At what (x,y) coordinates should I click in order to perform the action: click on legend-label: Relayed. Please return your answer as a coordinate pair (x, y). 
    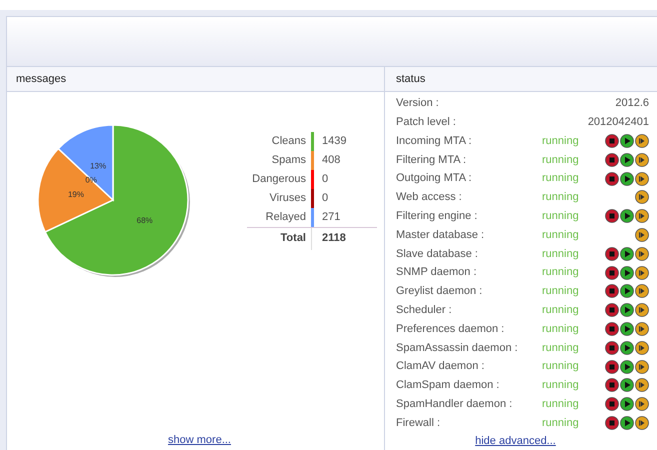
    Looking at the image, I should click on (285, 218).